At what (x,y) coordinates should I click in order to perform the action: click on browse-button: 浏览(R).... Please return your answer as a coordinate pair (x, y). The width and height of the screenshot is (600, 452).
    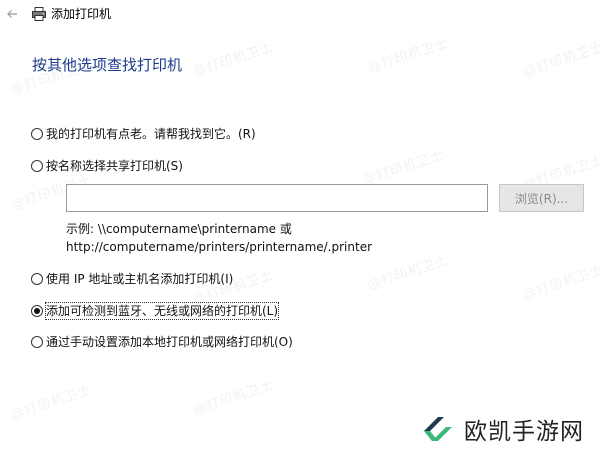
    Looking at the image, I should click on (541, 198).